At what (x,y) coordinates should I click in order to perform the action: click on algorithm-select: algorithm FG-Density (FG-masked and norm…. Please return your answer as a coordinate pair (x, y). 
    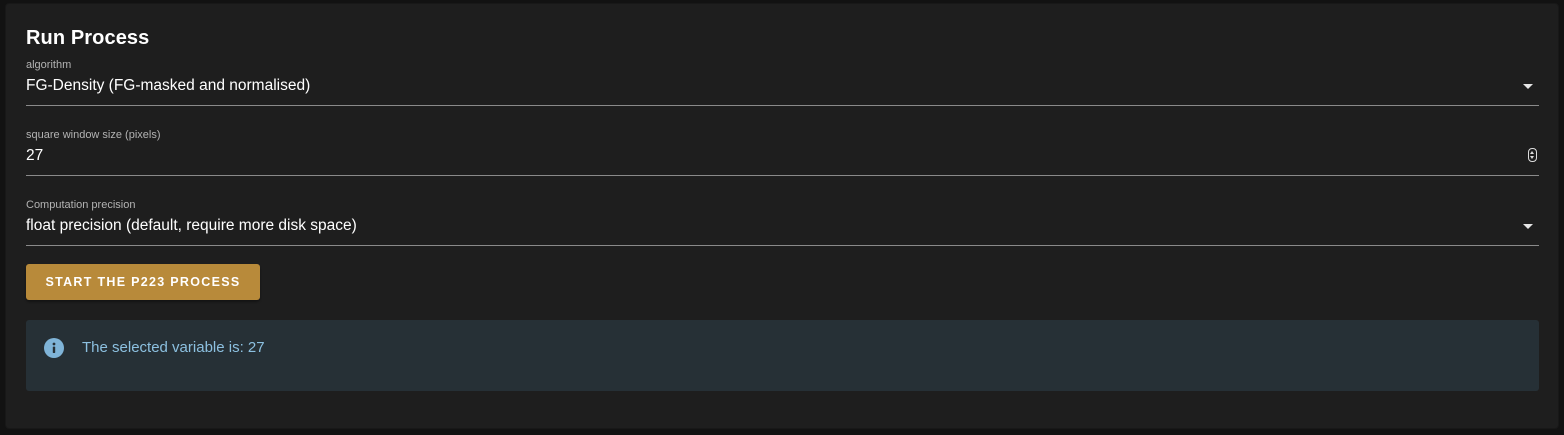
    Looking at the image, I should click on (782, 82).